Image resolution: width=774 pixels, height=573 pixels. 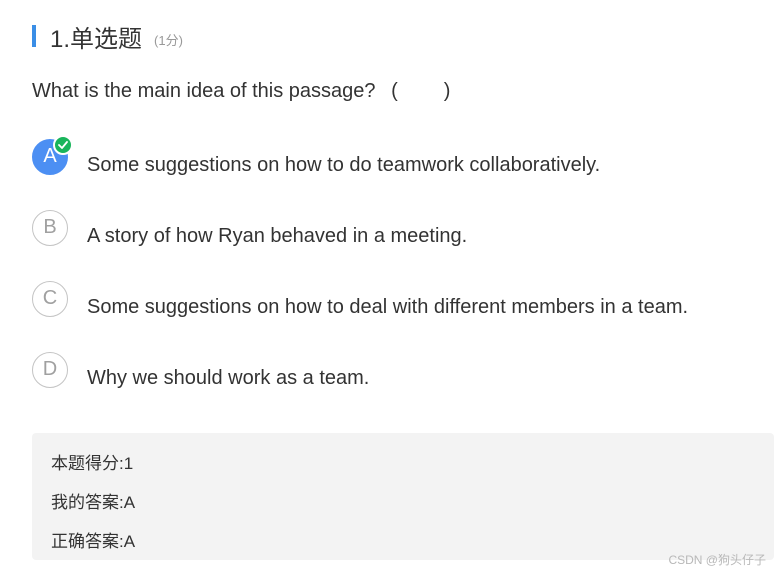 I want to click on option-d-circle: D, so click(x=50, y=369).